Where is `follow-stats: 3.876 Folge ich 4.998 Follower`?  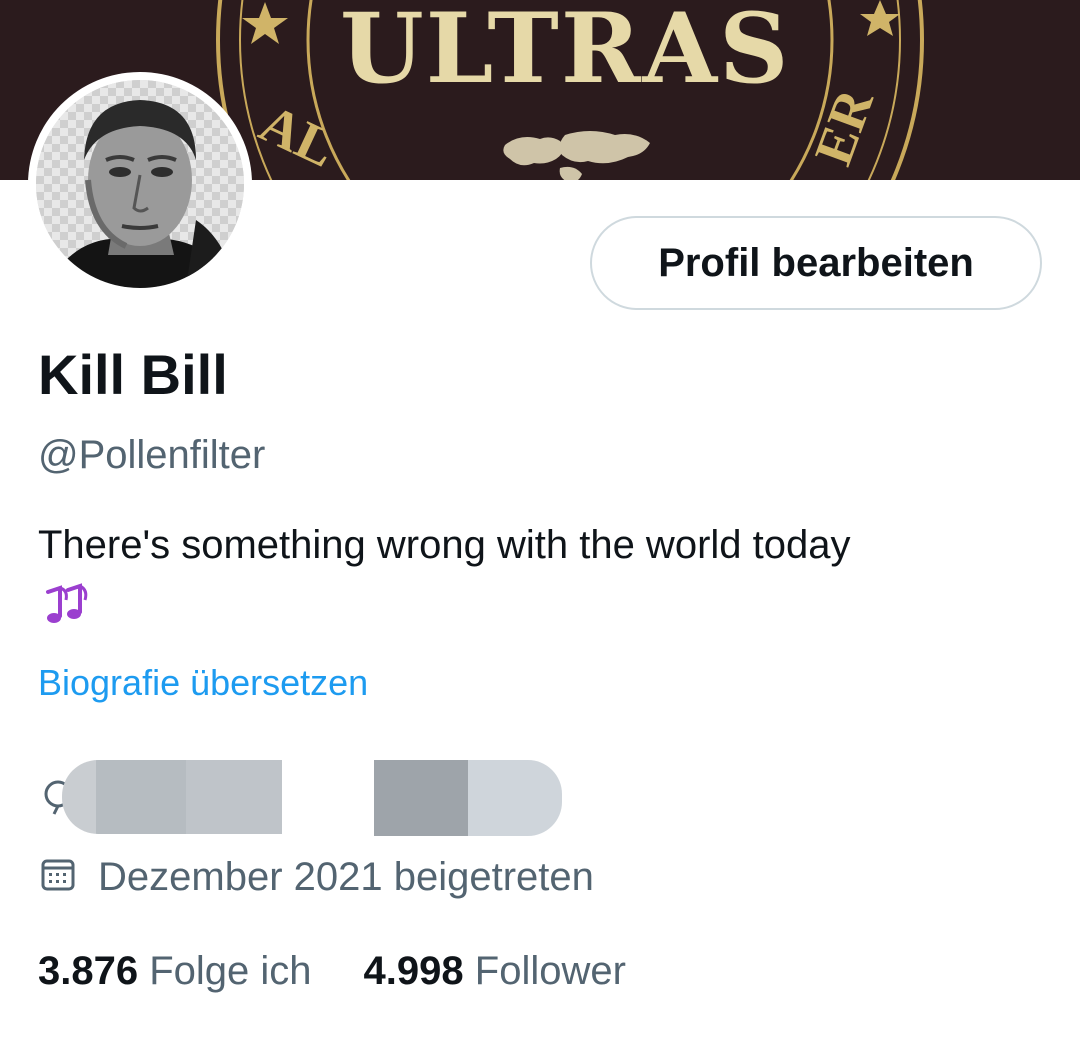 follow-stats: 3.876 Folge ich 4.998 Follower is located at coordinates (332, 971).